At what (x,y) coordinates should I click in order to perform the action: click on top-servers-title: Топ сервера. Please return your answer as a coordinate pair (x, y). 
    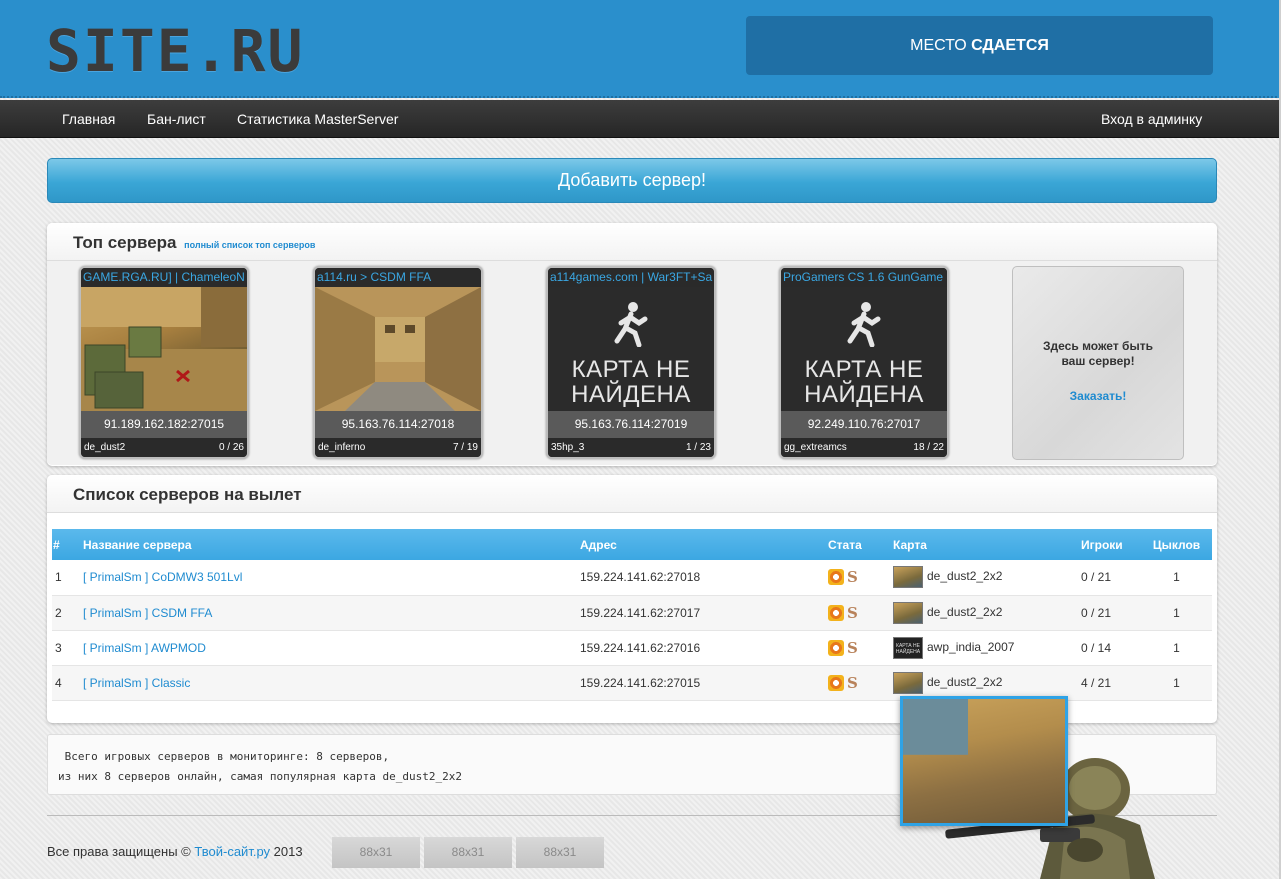
    Looking at the image, I should click on (125, 242).